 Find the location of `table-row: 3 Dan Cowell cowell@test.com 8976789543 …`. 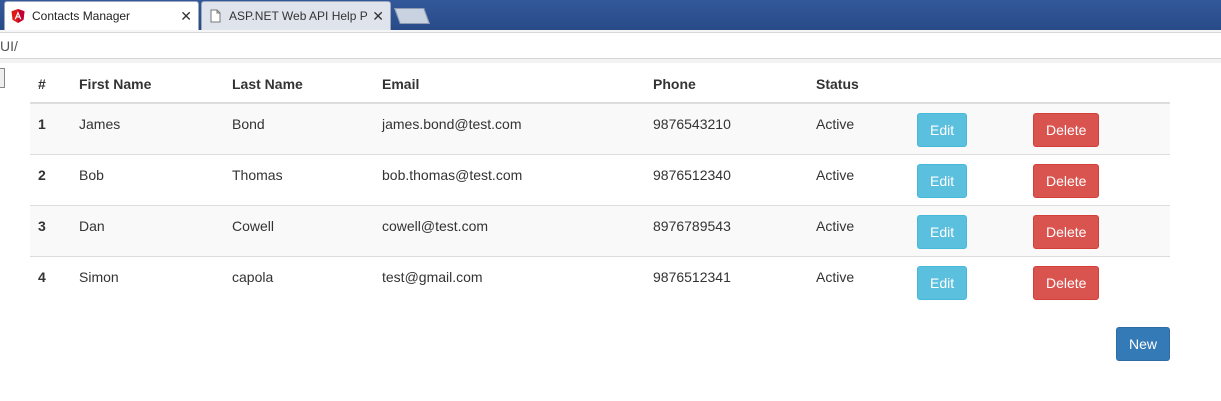

table-row: 3 Dan Cowell cowell@test.com 8976789543 … is located at coordinates (600, 230).